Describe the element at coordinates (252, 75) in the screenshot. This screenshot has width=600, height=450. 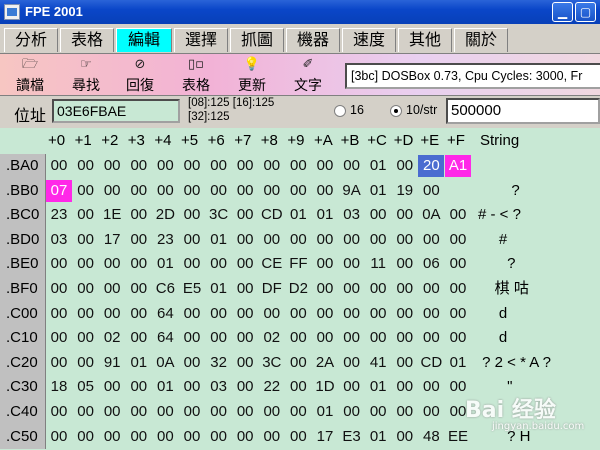
I see `refresh-button: 💡 更新` at that location.